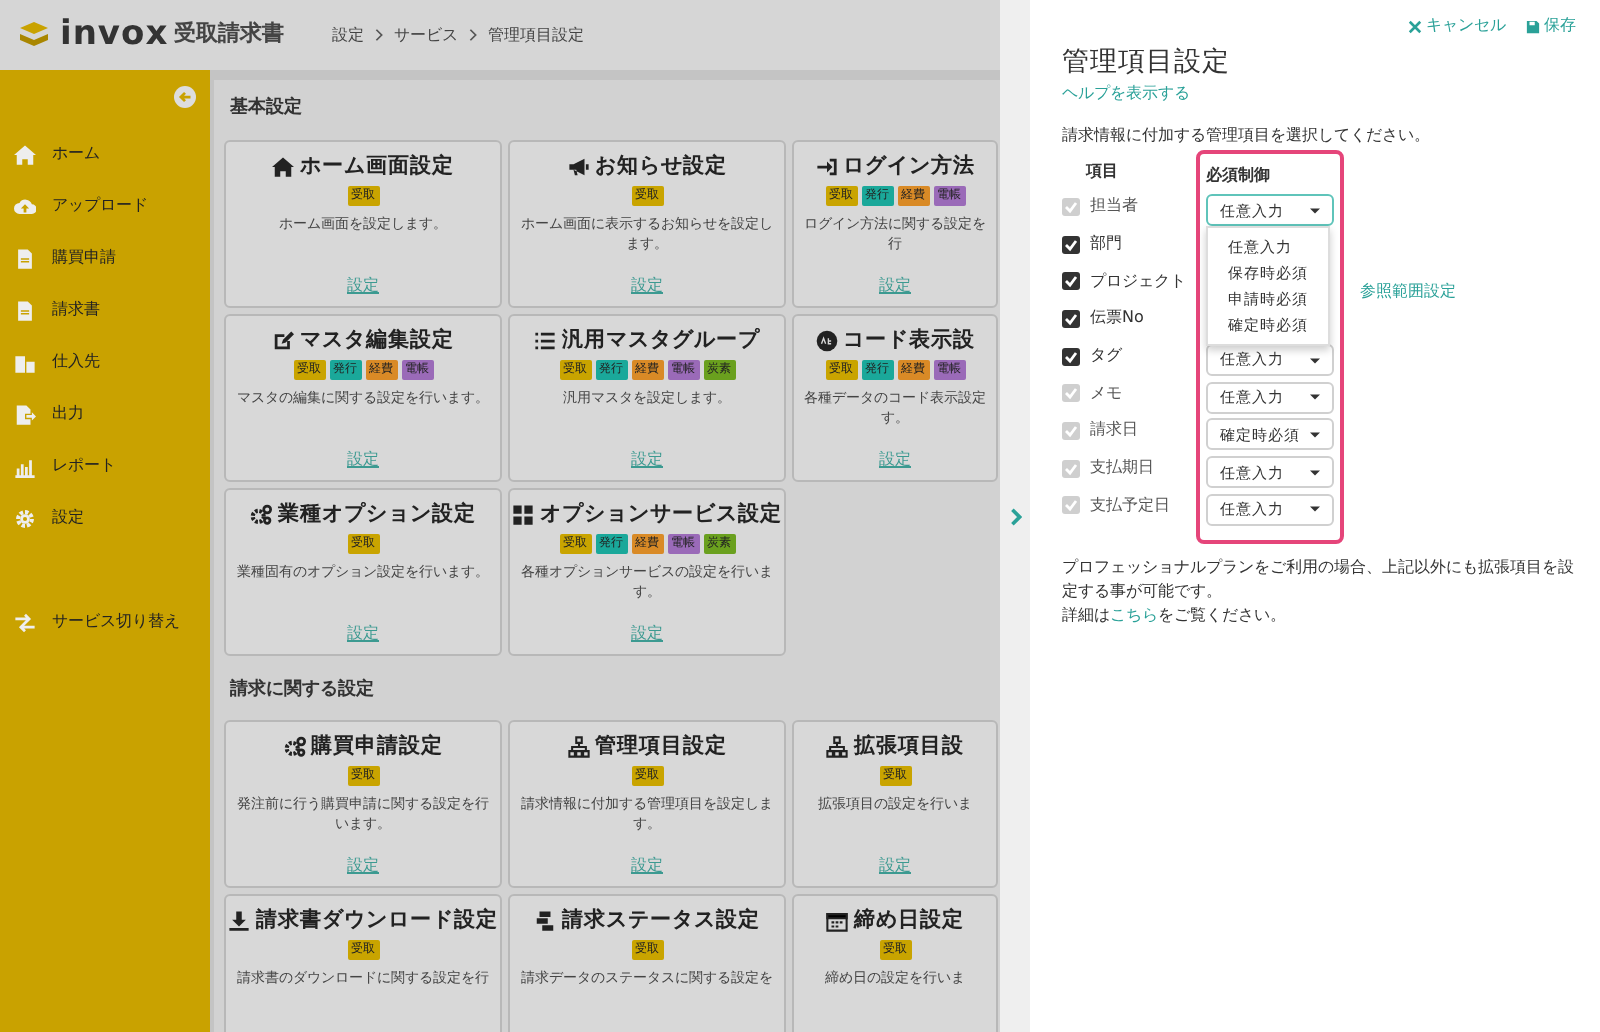  I want to click on item-label: 担当者, so click(1114, 206).